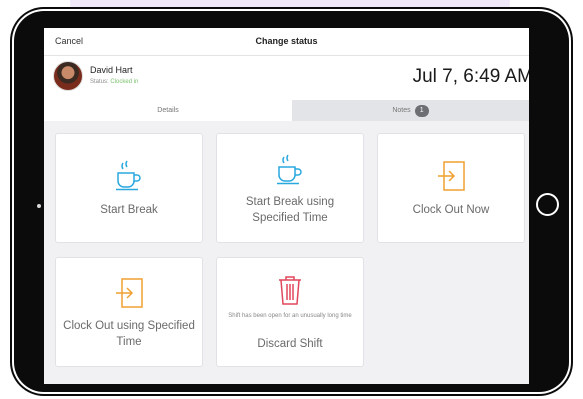 The height and width of the screenshot is (399, 583). I want to click on tab-notes-label: Notes, so click(401, 110).